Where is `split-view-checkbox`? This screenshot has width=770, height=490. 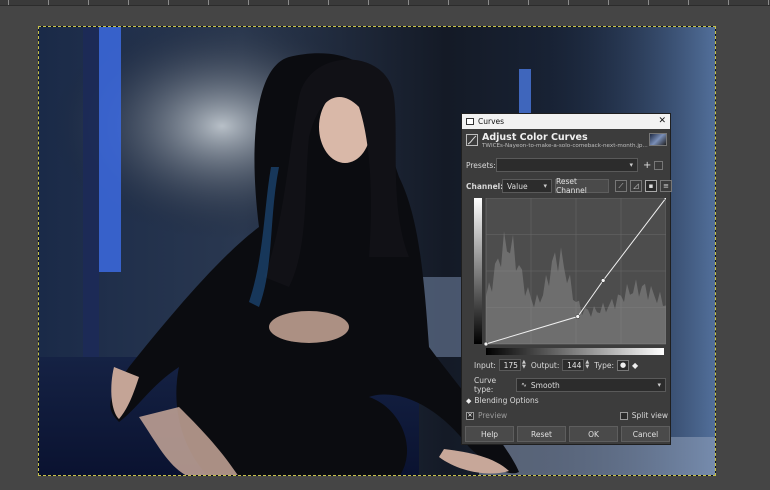 split-view-checkbox is located at coordinates (623, 415).